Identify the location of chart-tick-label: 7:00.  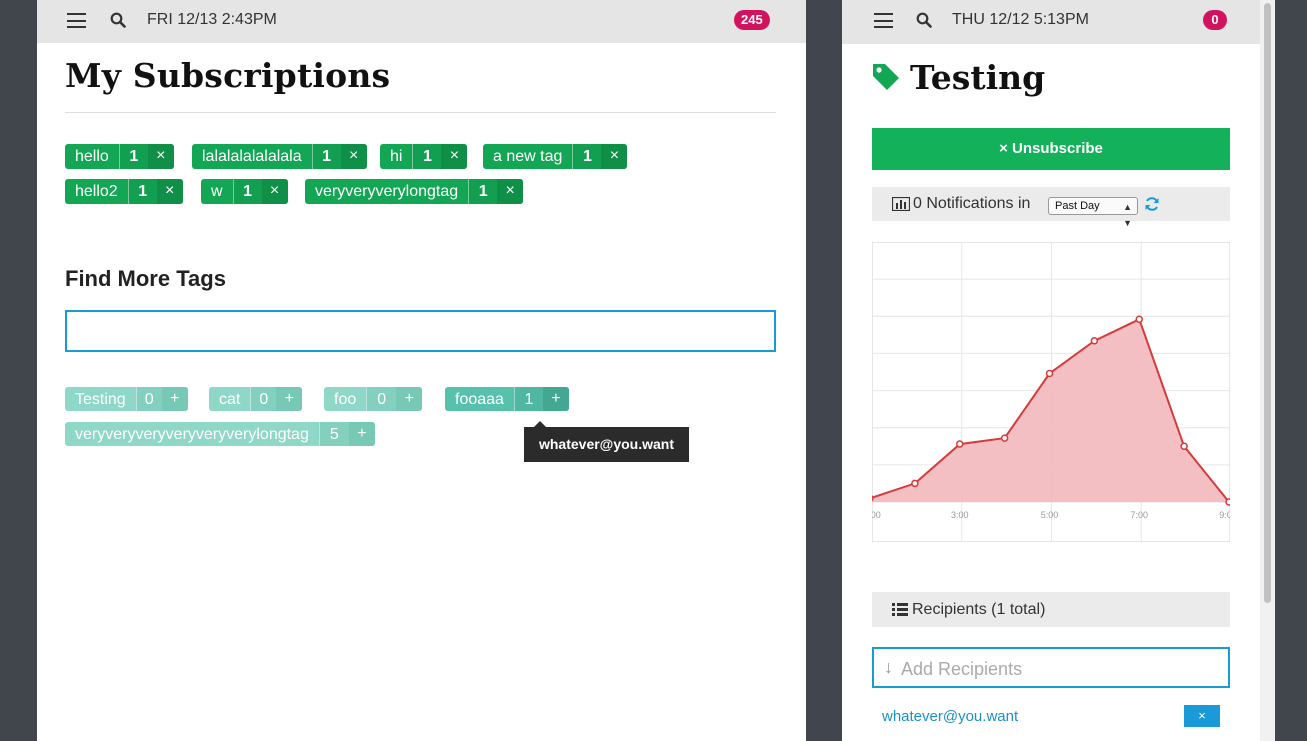
(1139, 515).